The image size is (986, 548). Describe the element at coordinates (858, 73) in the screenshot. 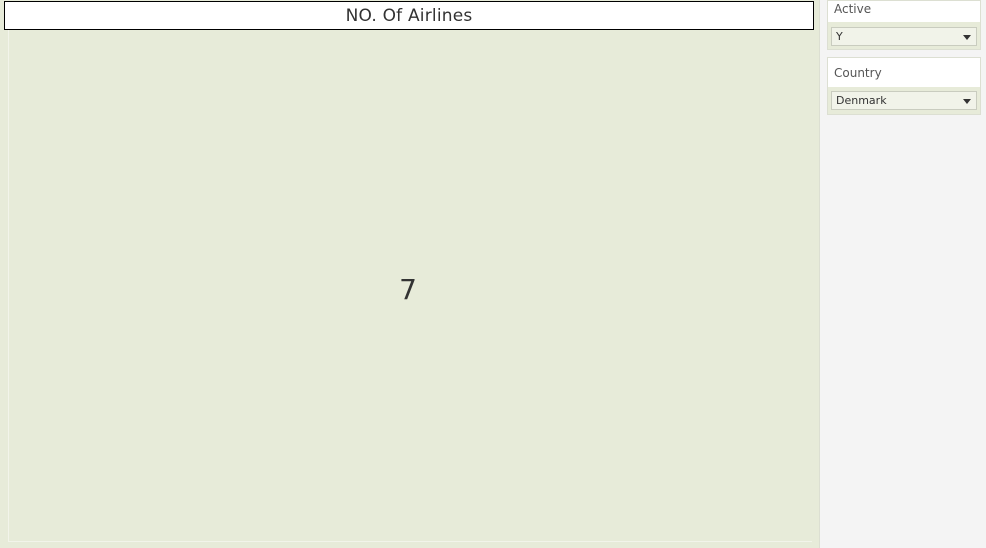

I see `filter-label-country: Country` at that location.